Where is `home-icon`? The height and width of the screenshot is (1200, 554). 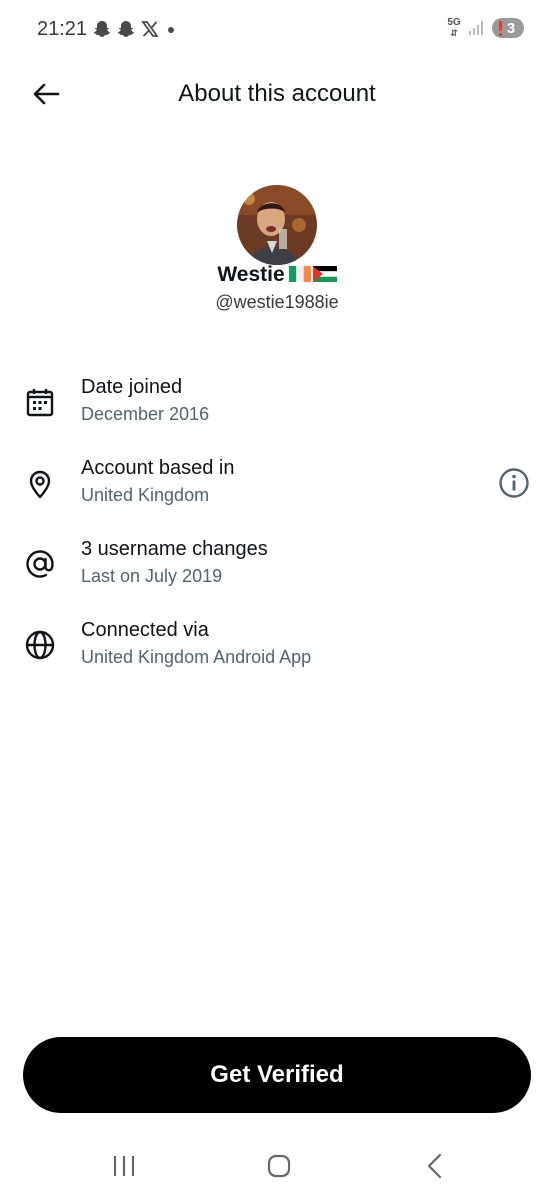
home-icon is located at coordinates (279, 1166).